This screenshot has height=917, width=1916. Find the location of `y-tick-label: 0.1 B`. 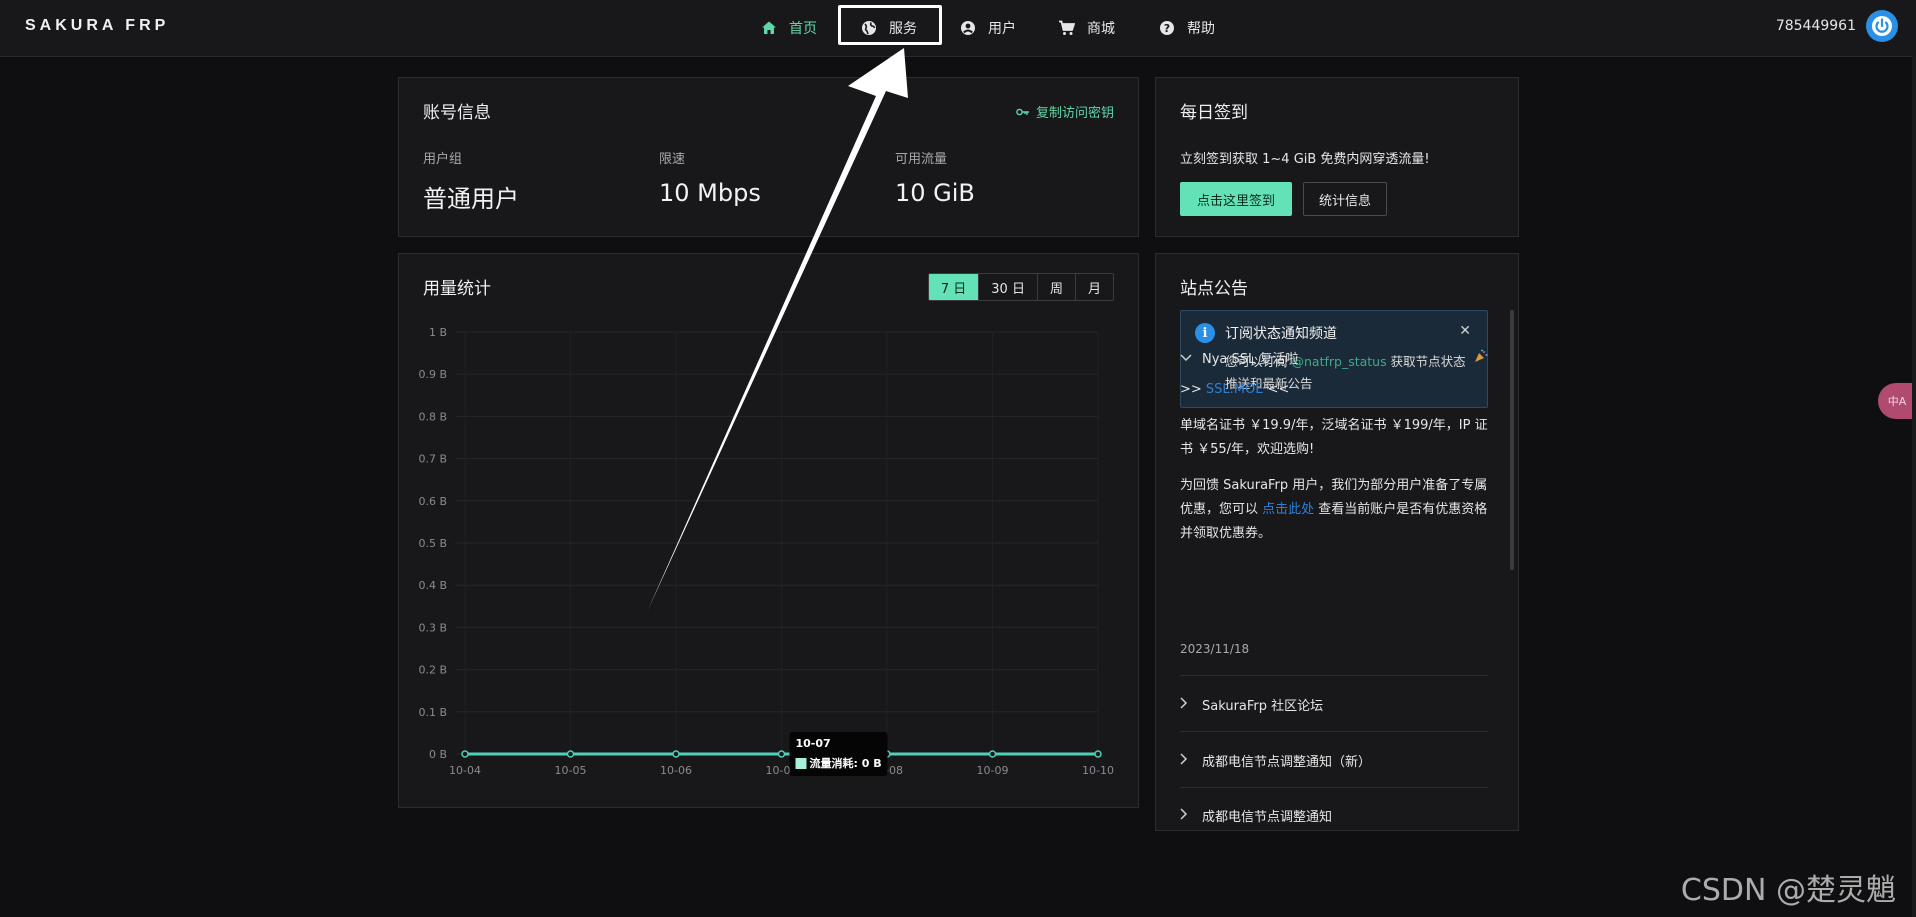

y-tick-label: 0.1 B is located at coordinates (432, 712).